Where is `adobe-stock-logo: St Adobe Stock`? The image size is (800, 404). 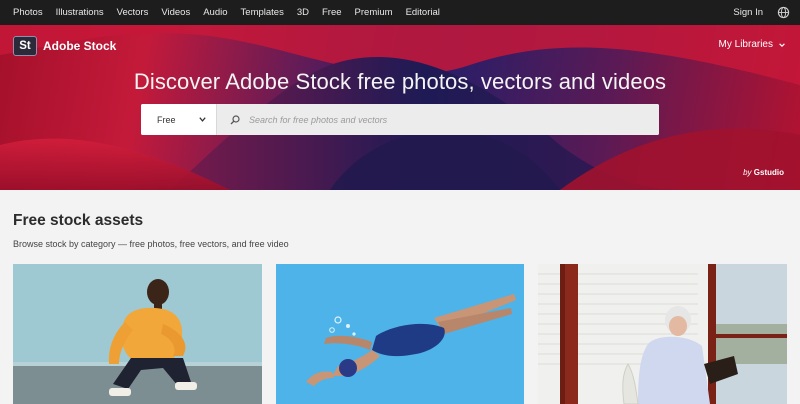 adobe-stock-logo: St Adobe Stock is located at coordinates (64, 46).